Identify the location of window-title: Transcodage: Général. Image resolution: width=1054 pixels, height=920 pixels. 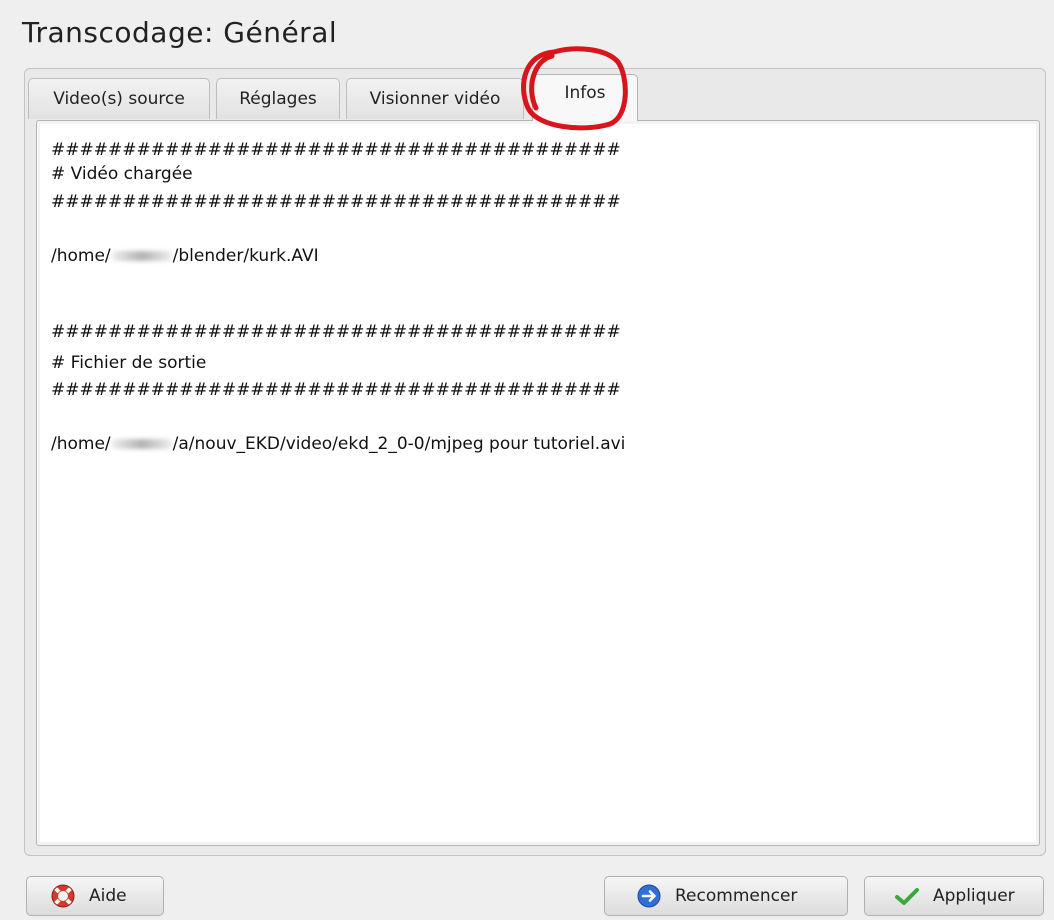
(180, 32).